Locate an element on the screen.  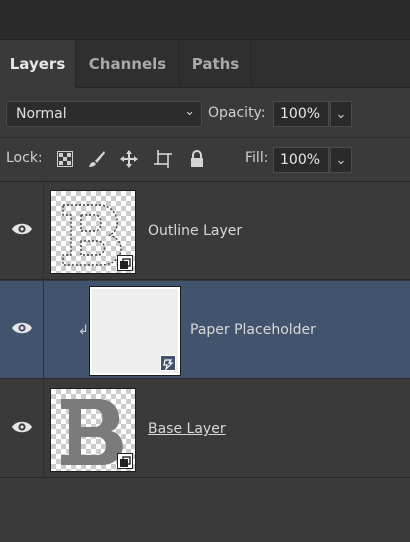
linked-smart-object-icon is located at coordinates (168, 363).